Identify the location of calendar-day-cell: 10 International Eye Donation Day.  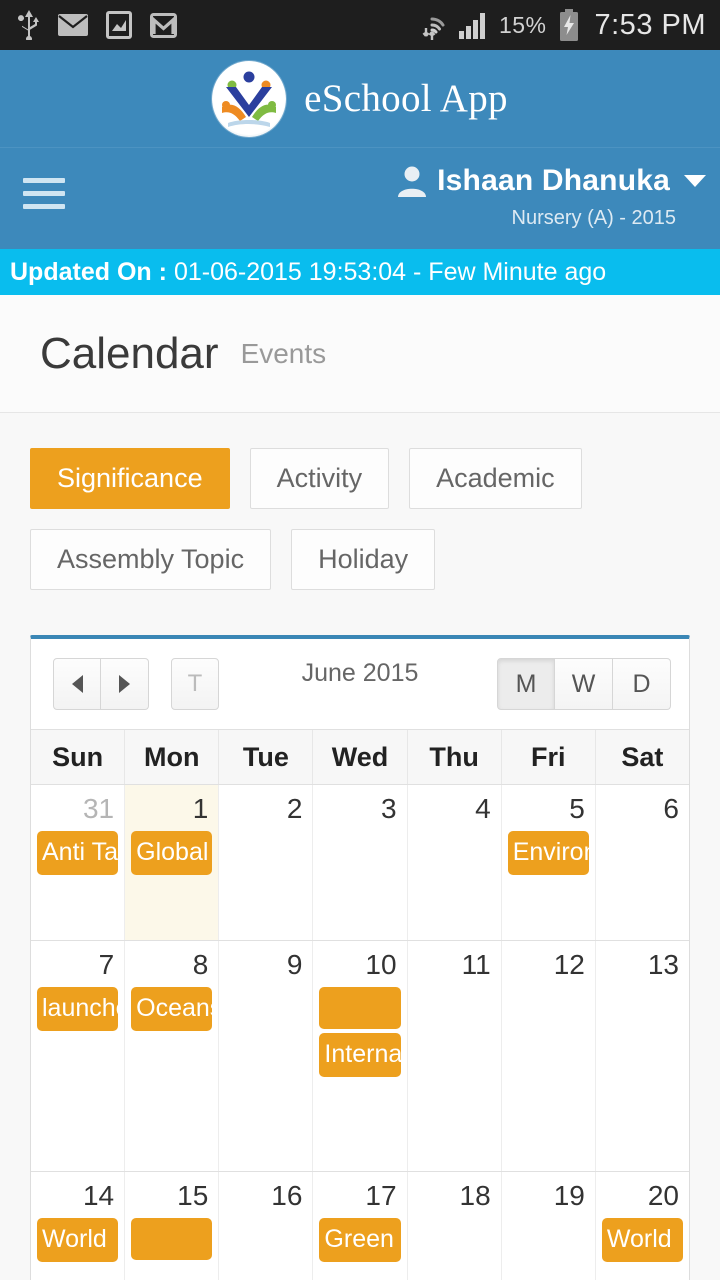
(360, 1056).